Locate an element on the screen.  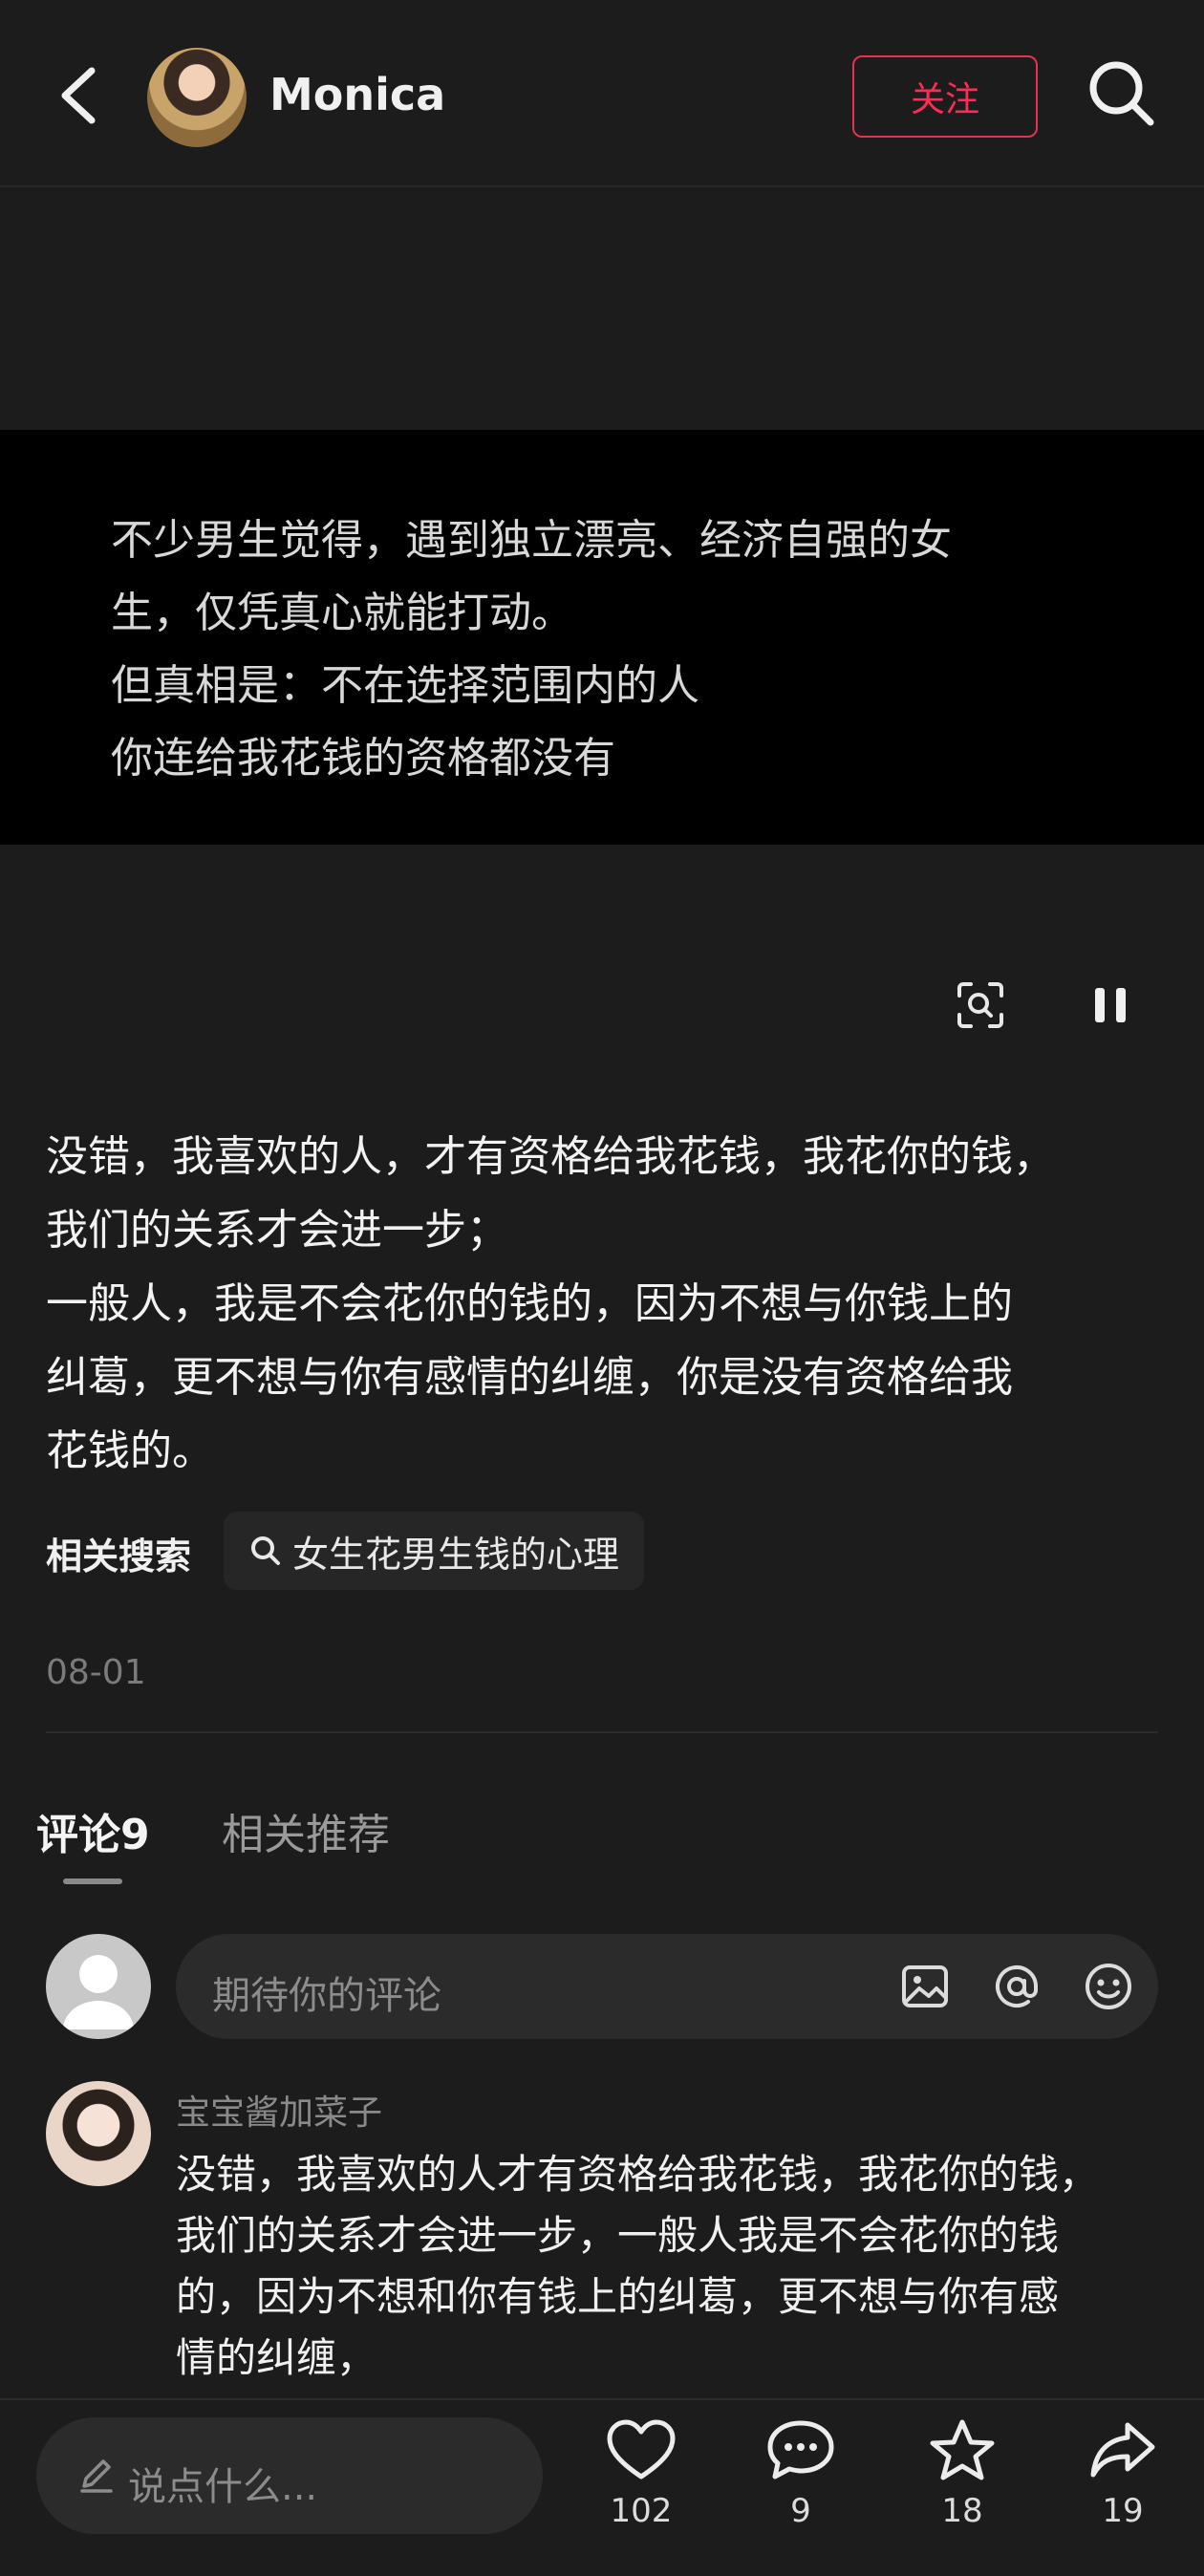
comment-bubble-icon is located at coordinates (801, 2449).